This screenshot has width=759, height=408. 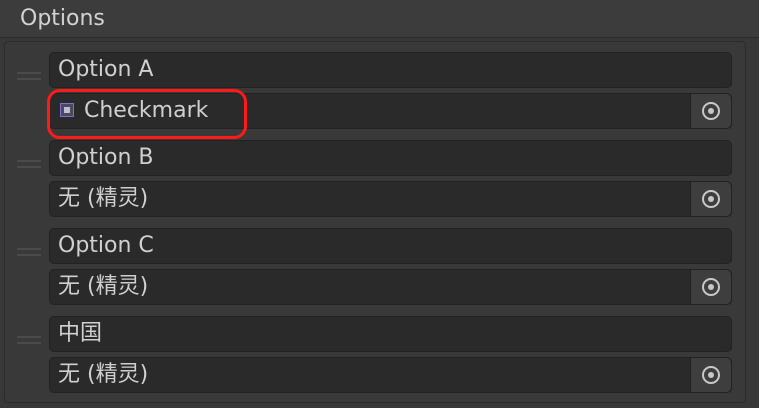 What do you see at coordinates (106, 157) in the screenshot?
I see `option-name-text: Option B` at bounding box center [106, 157].